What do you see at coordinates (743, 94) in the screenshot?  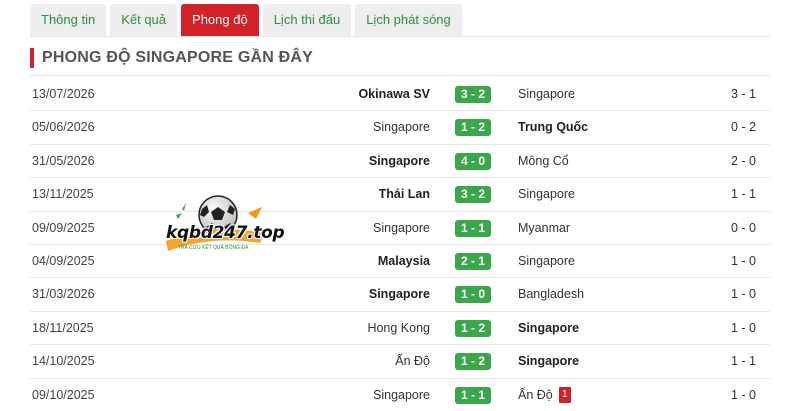 I see `half-time-score: 3 - 1` at bounding box center [743, 94].